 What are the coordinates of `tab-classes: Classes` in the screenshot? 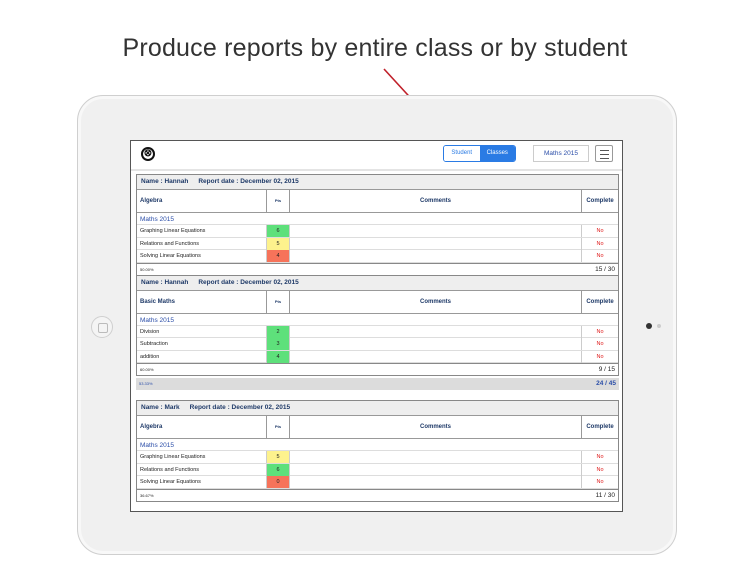 It's located at (497, 153).